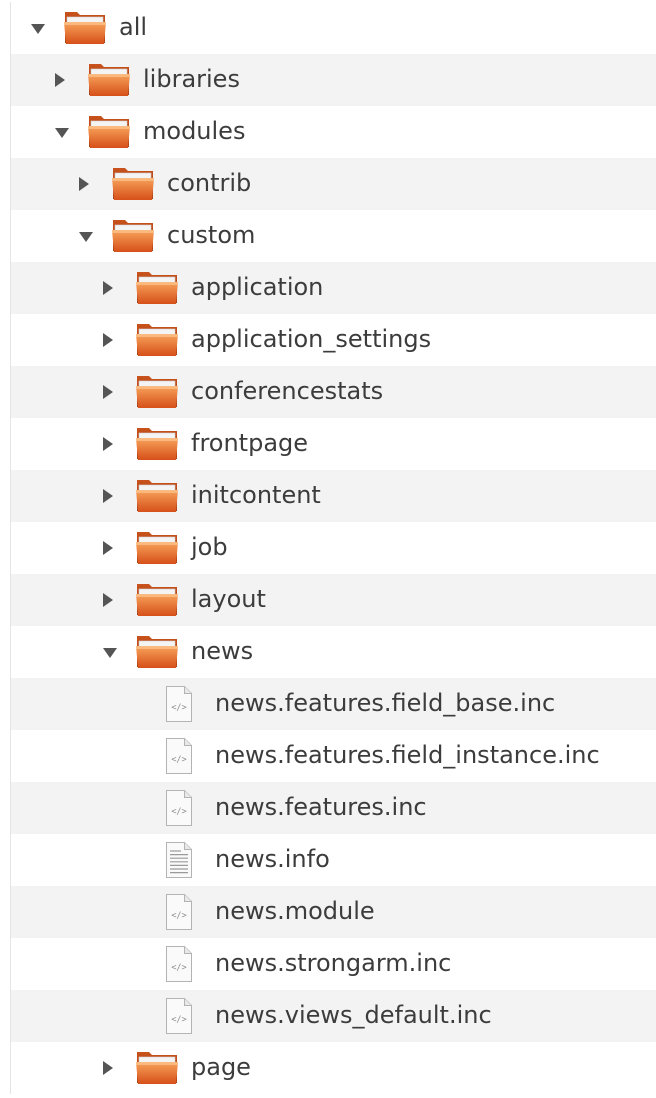 The image size is (656, 1098). Describe the element at coordinates (256, 495) in the screenshot. I see `tree-item-label: initcontent` at that location.